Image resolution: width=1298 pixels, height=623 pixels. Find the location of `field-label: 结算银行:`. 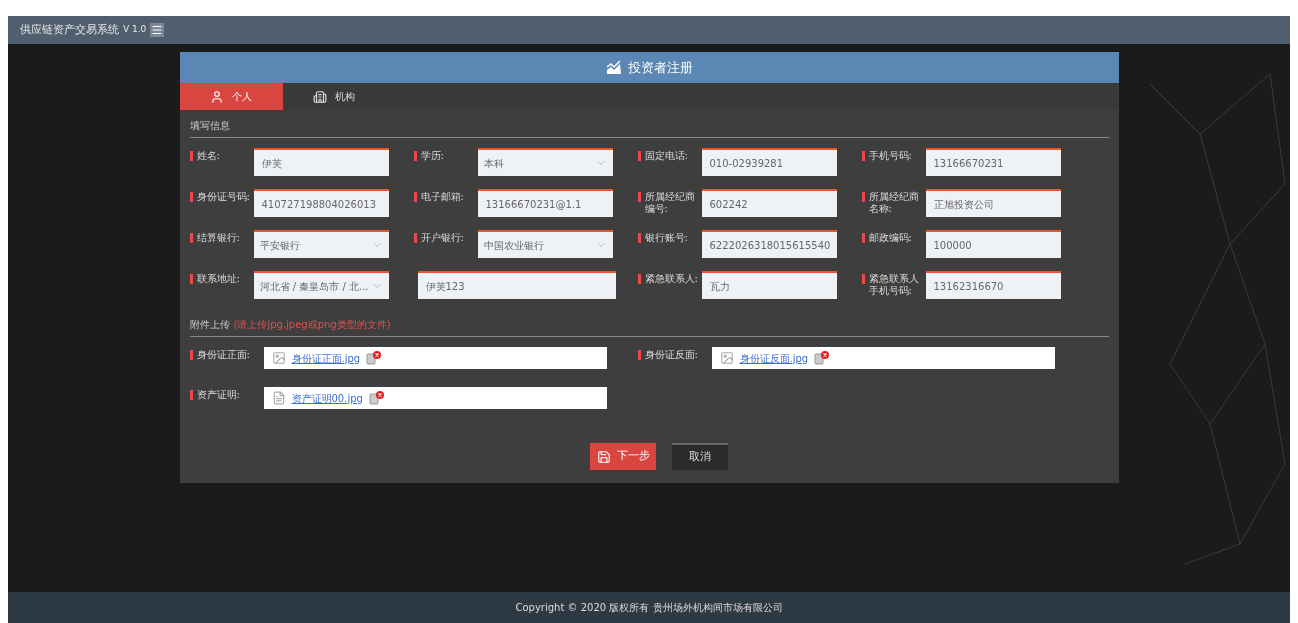

field-label: 结算银行: is located at coordinates (218, 238).